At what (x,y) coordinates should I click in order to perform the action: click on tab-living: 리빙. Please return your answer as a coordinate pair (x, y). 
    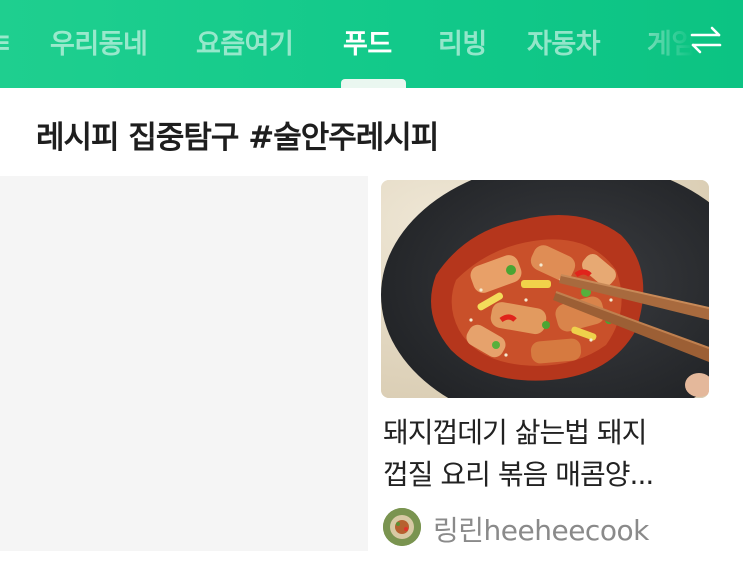
    Looking at the image, I should click on (462, 41).